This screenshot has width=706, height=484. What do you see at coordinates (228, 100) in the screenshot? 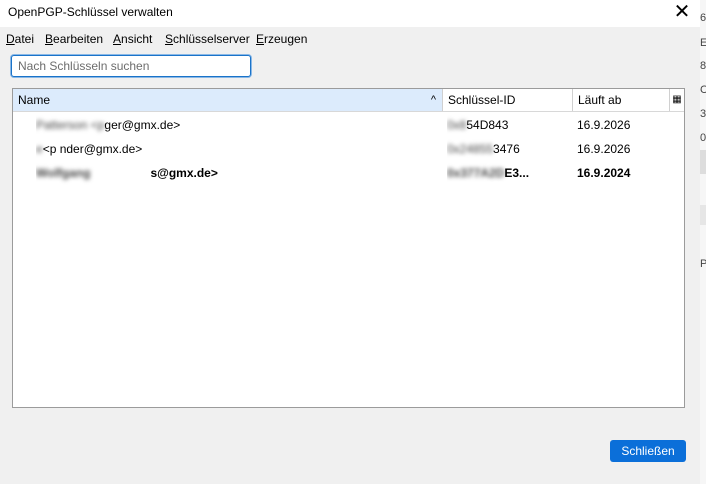
I see `column-header-name: Name ^` at bounding box center [228, 100].